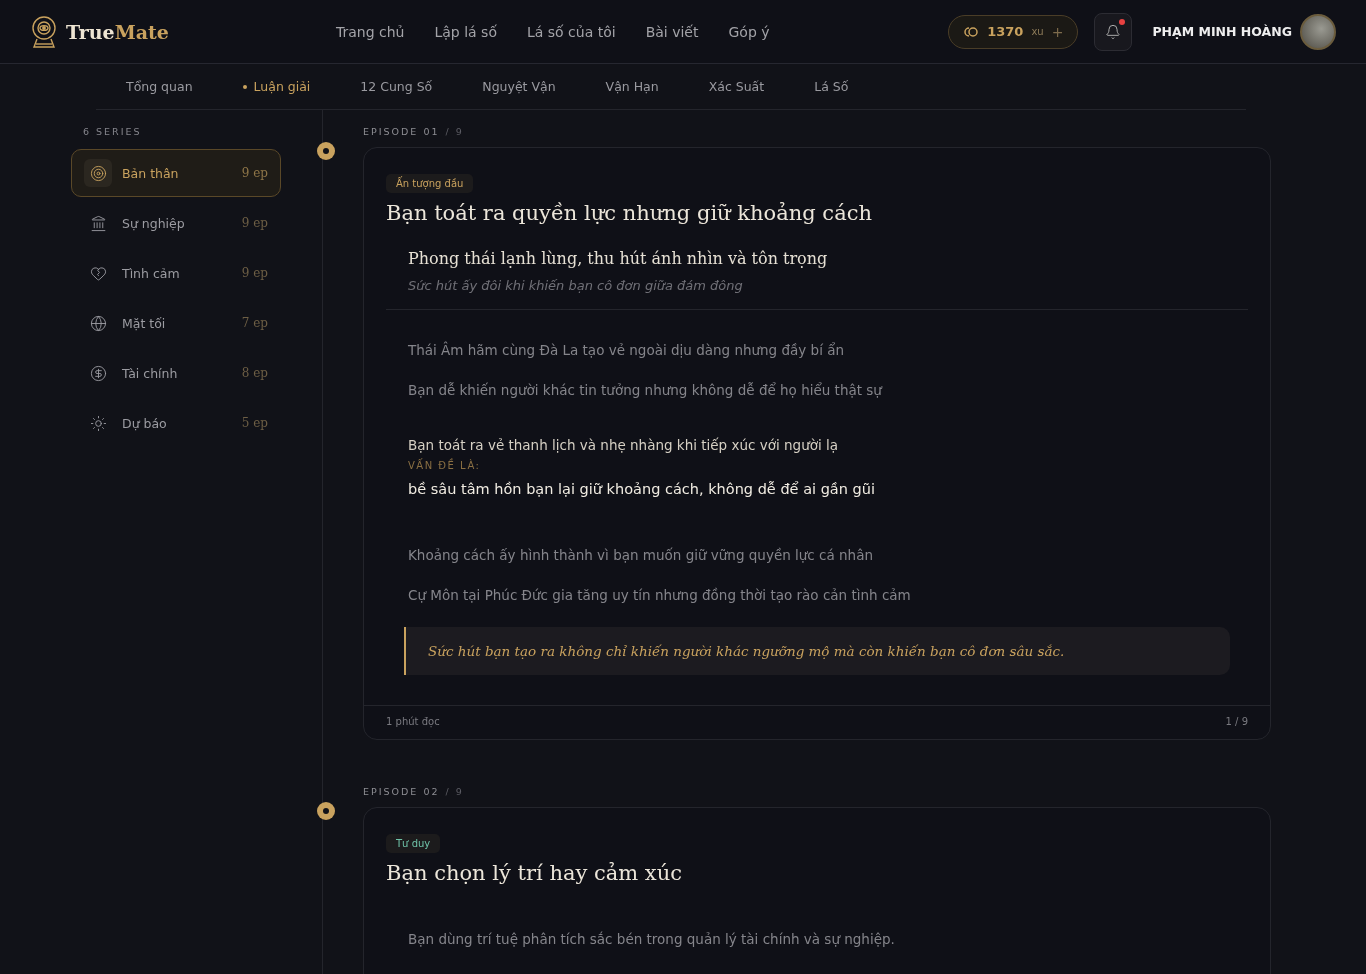 This screenshot has width=1366, height=974. Describe the element at coordinates (618, 258) in the screenshot. I see `episode-subtitle: Phong thái lạnh lùng, thu hút ánh nhìn và tôn trọng` at that location.